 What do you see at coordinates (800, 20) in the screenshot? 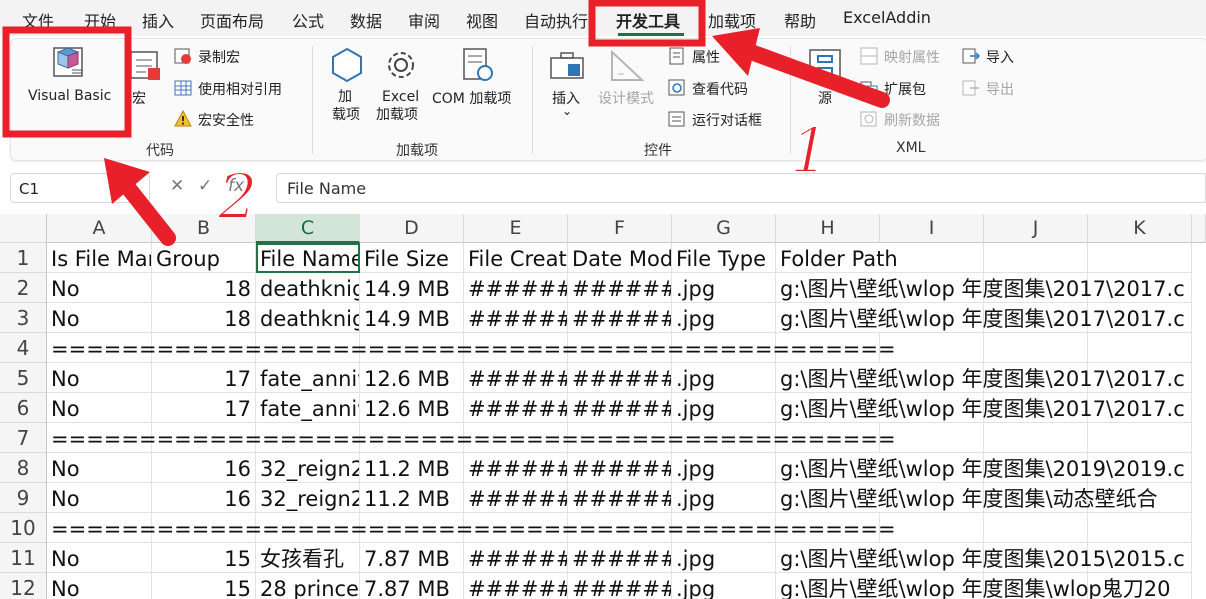
I see `menu-help: 帮助` at bounding box center [800, 20].